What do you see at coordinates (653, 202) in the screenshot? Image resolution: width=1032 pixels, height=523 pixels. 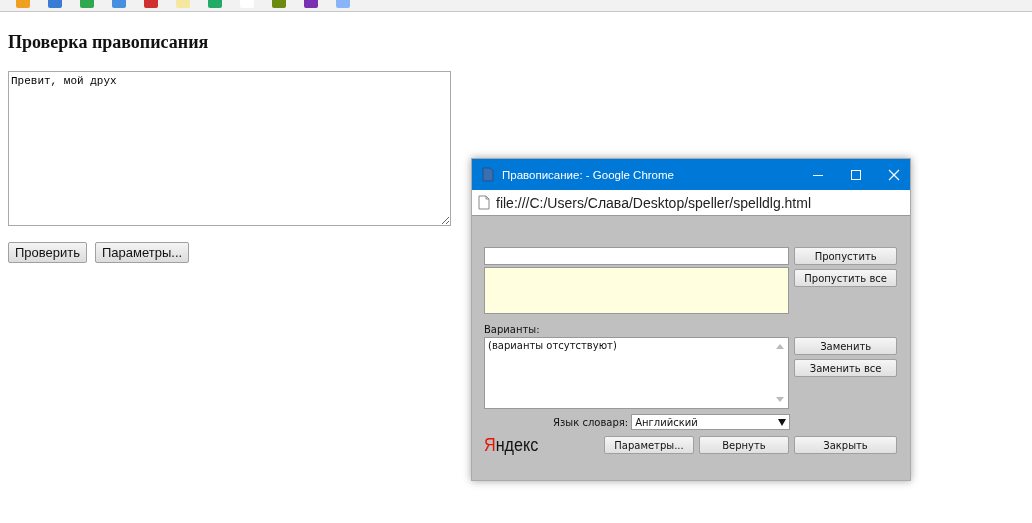 I see `url-text: file:///C:/Users/Слава/Desktop/speller/spelldlg.html` at bounding box center [653, 202].